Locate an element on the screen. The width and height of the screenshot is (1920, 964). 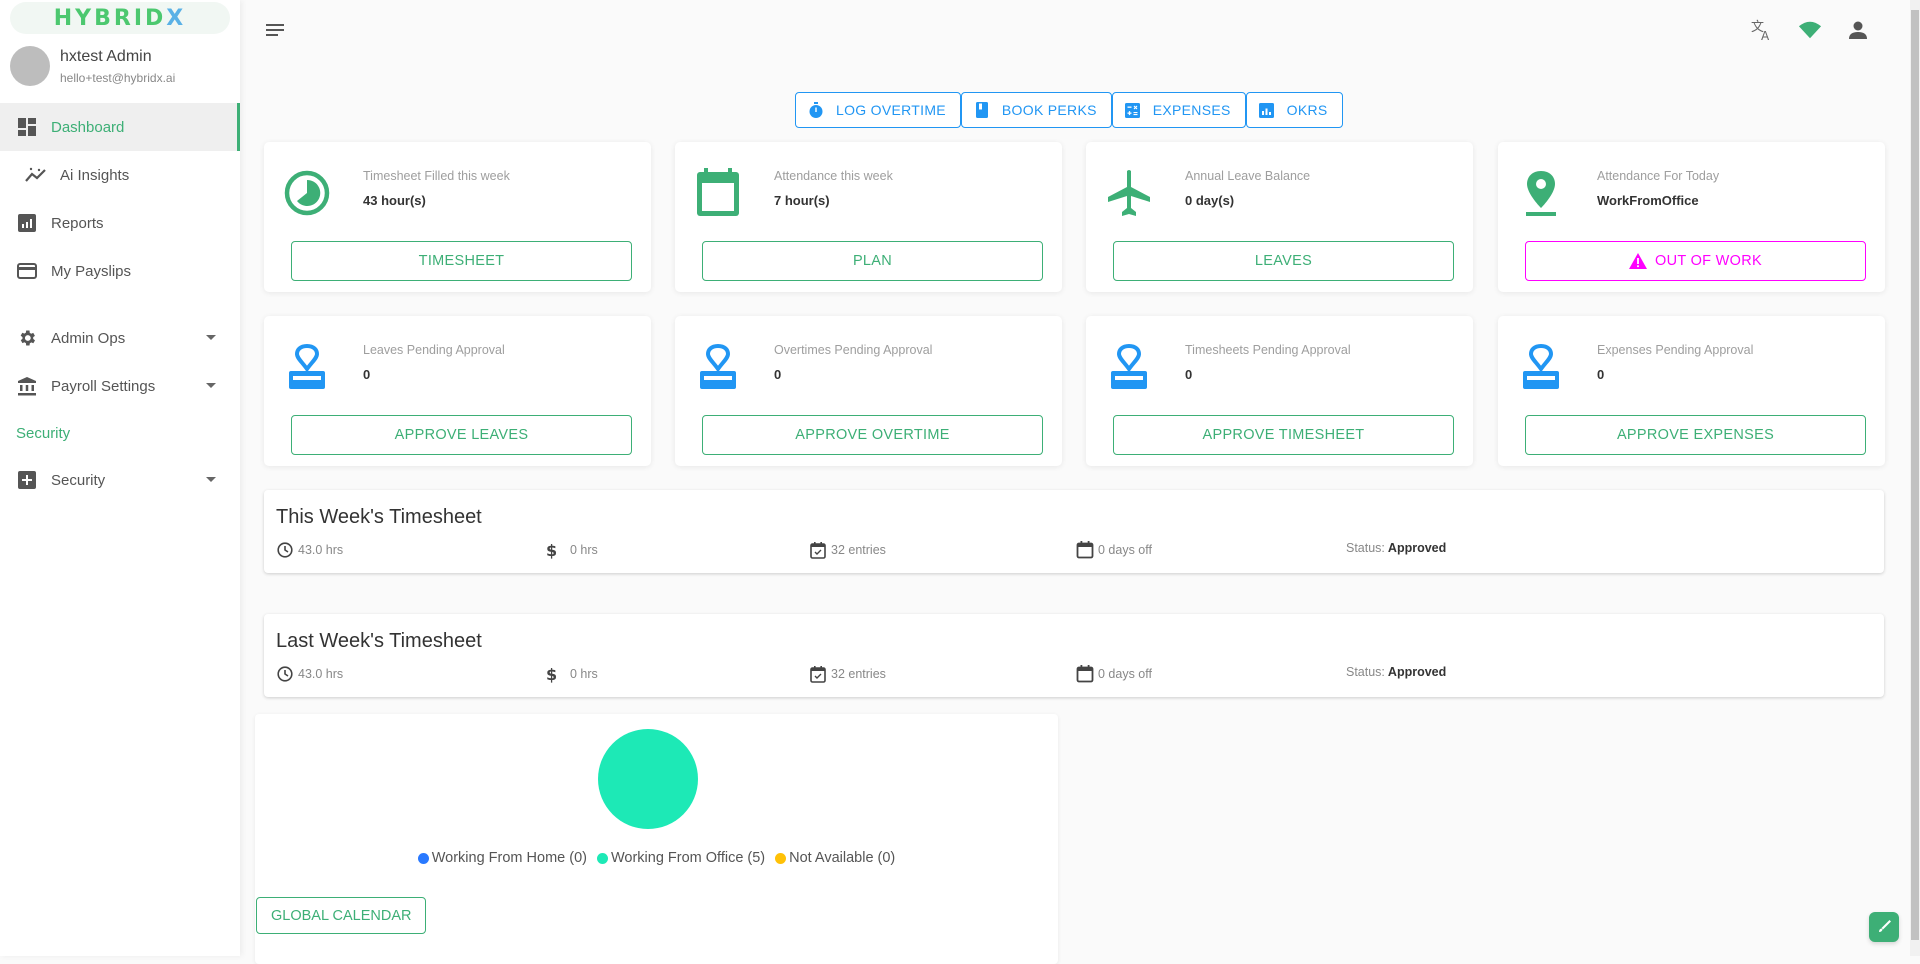
panel-title: Last Week's Timesheet is located at coordinates (379, 641).